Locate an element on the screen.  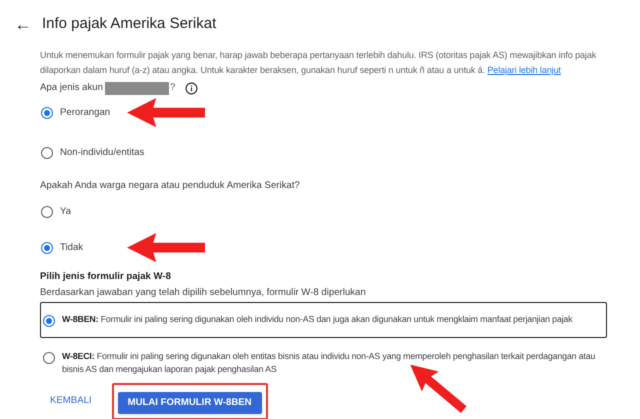
section-subtitle: Berdasarkan jawaban yang telah dipilih sebelumnya, formulir W-8 diperlukan is located at coordinates (203, 293).